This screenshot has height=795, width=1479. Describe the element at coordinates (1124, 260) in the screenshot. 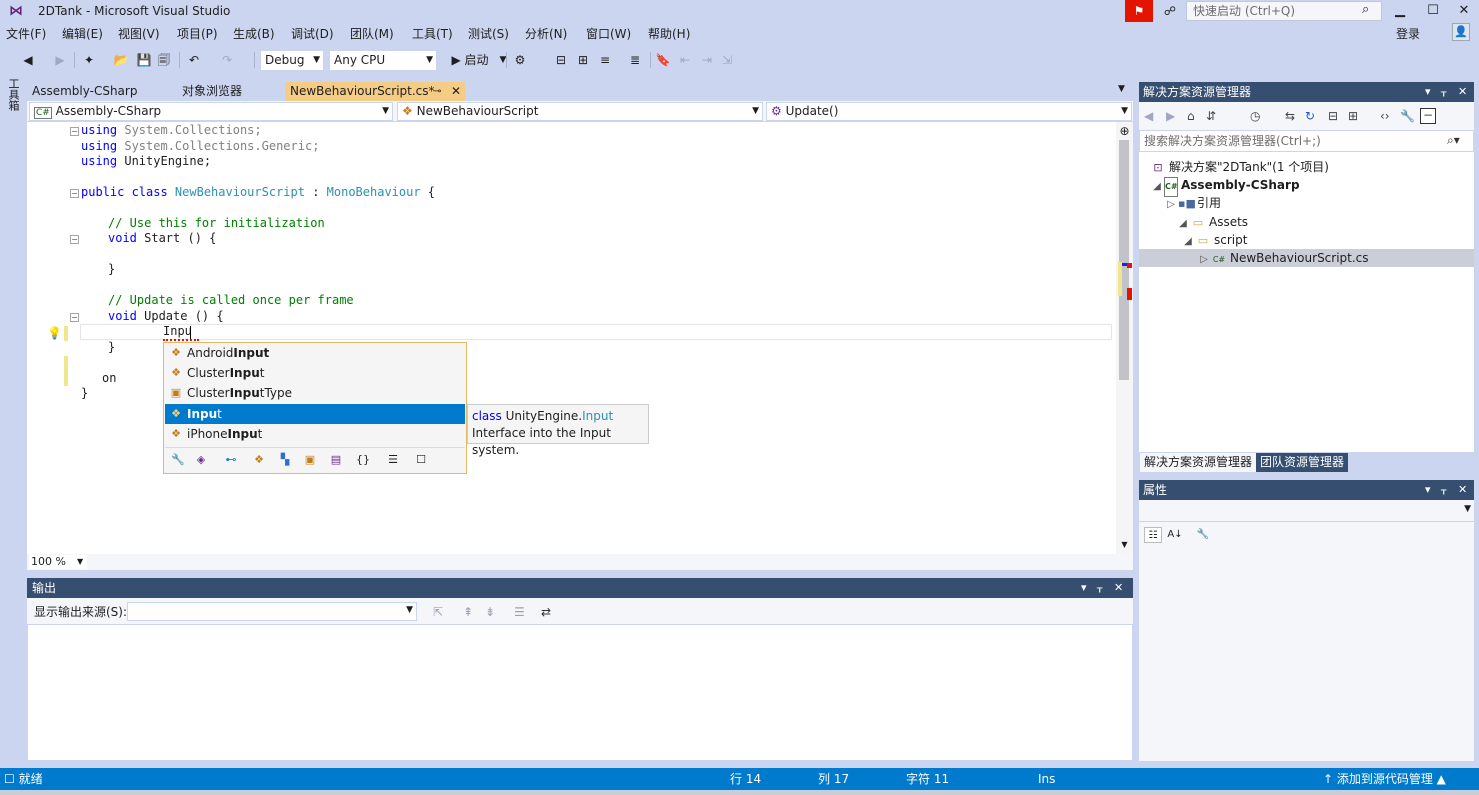

I see `scrollbar-thumb` at that location.